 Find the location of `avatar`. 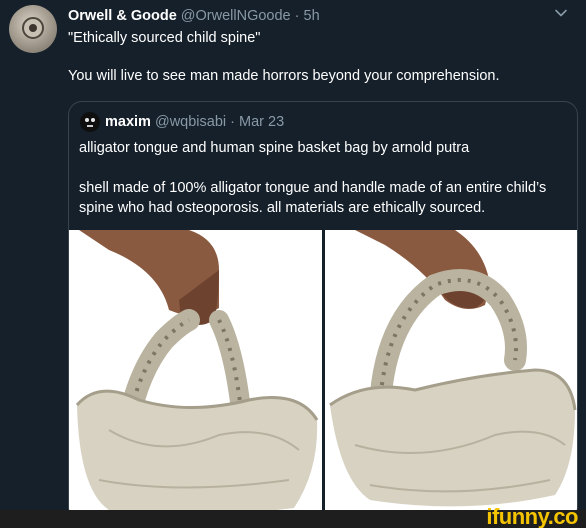

avatar is located at coordinates (33, 29).